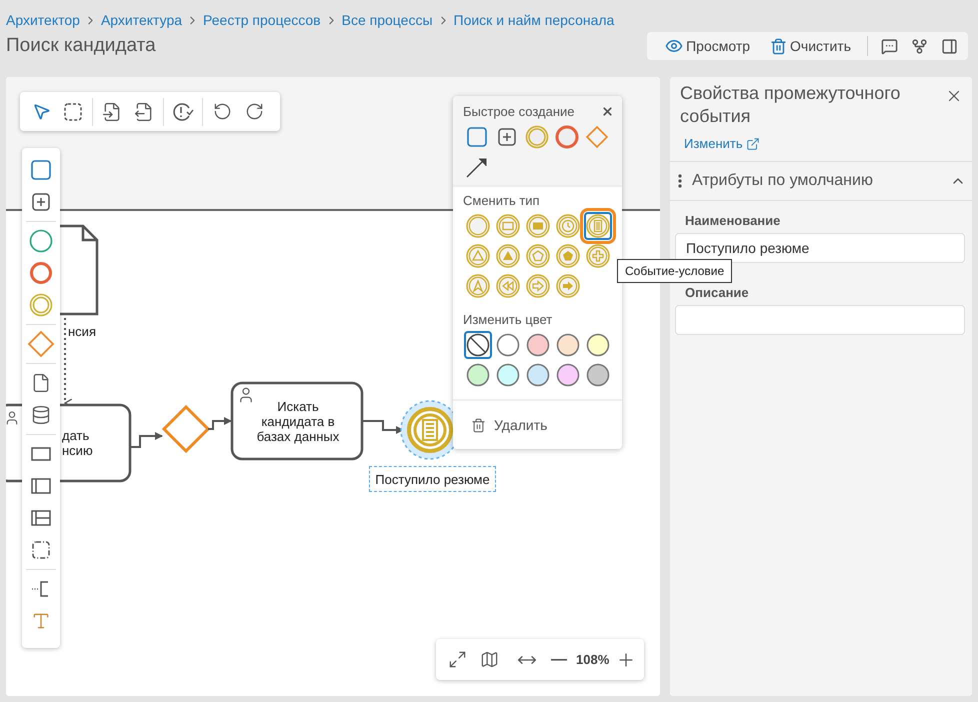  What do you see at coordinates (298, 421) in the screenshot?
I see `task-label: Искать кандидата в базах данных` at bounding box center [298, 421].